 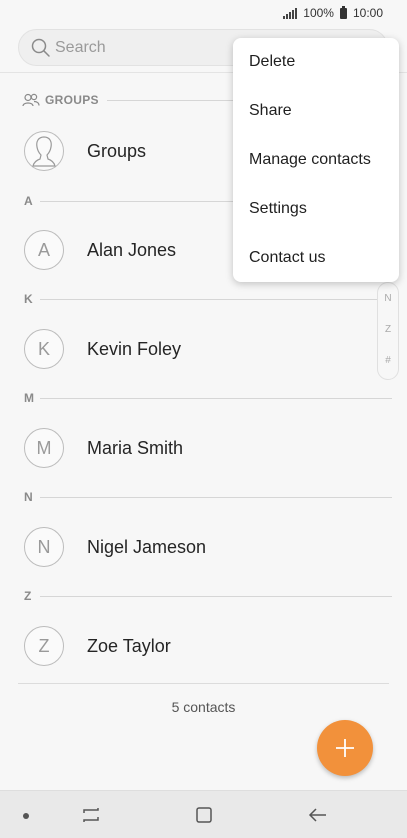 I want to click on back-icon, so click(x=317, y=815).